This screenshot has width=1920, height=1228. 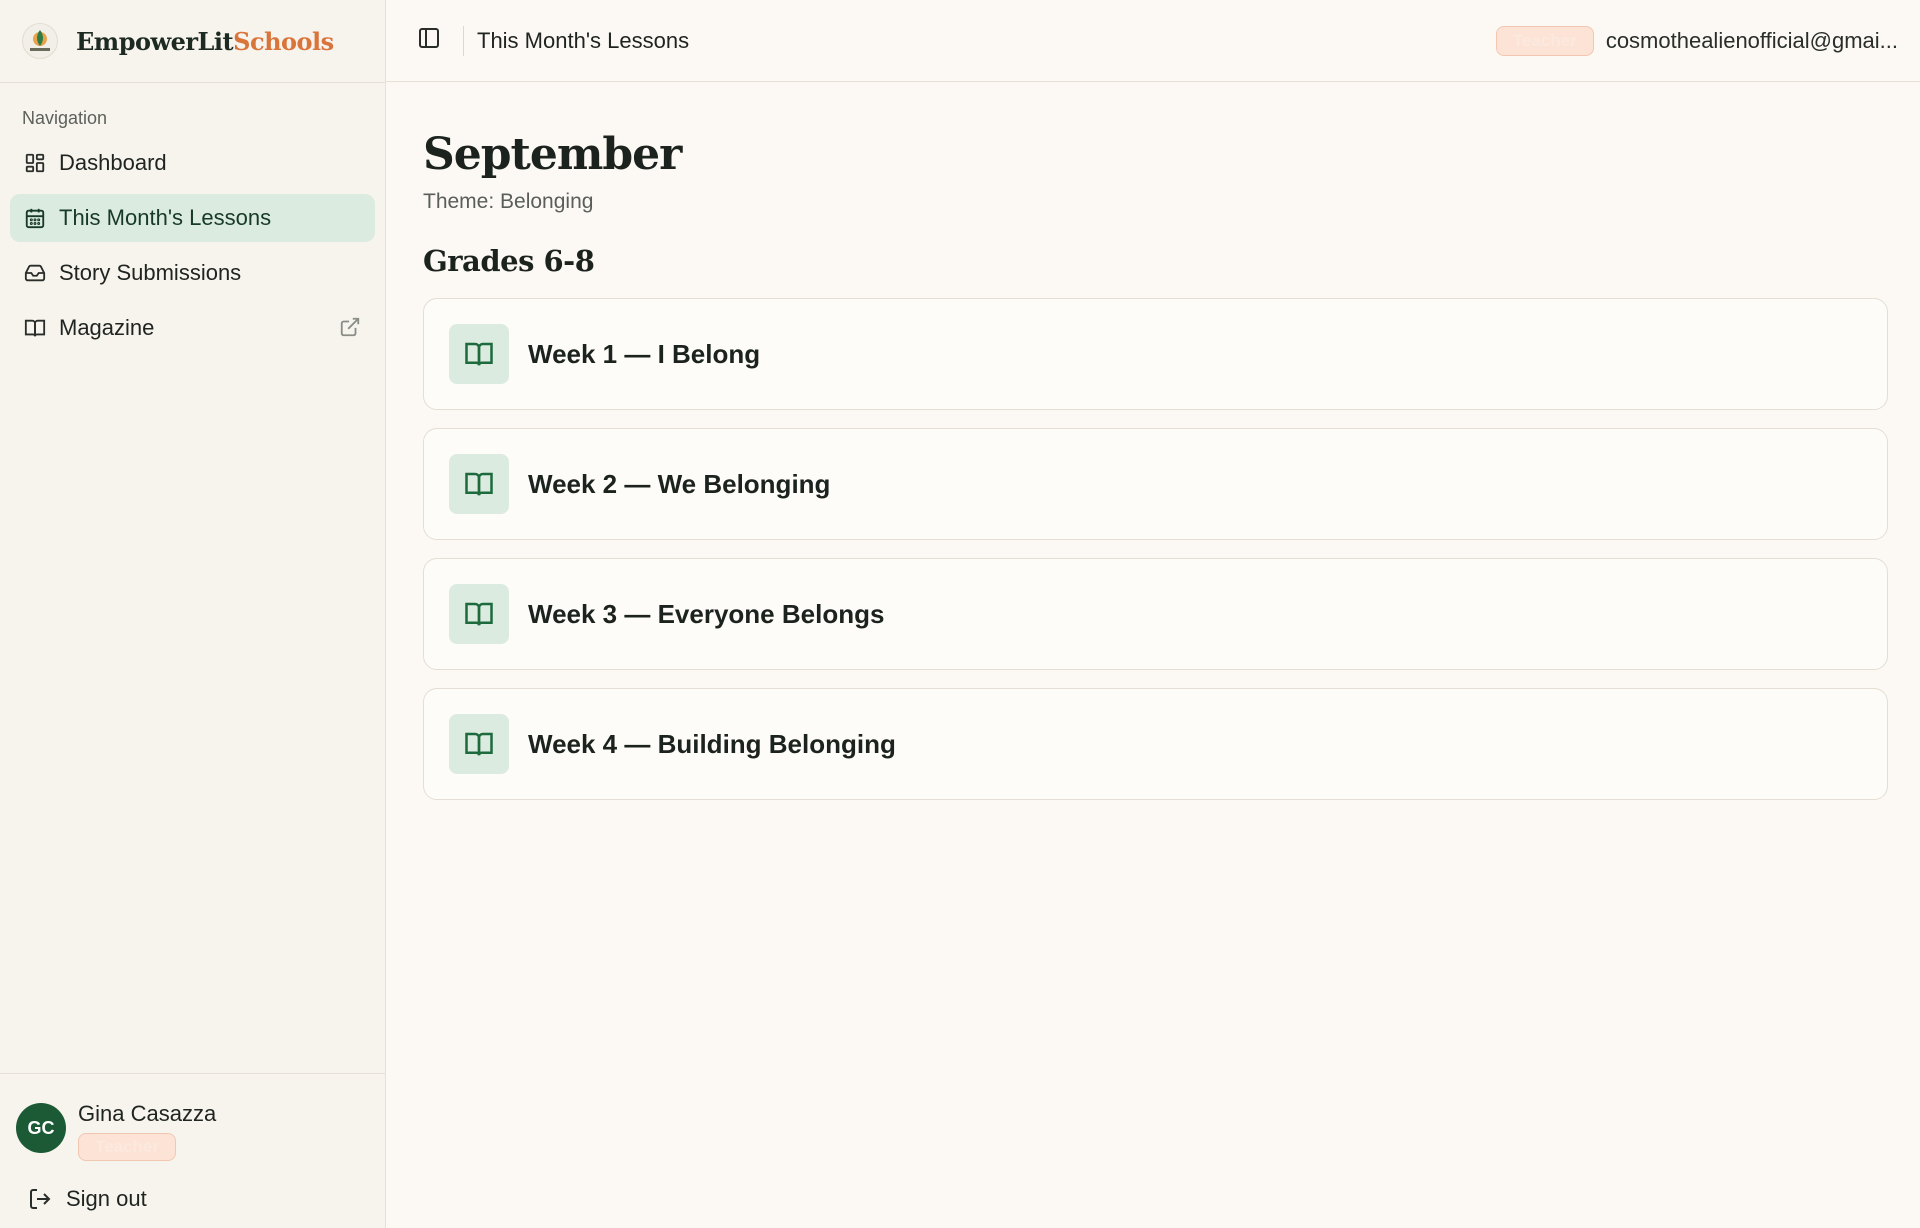 I want to click on week-card-2: Week 2 — We Belonging, so click(x=1155, y=484).